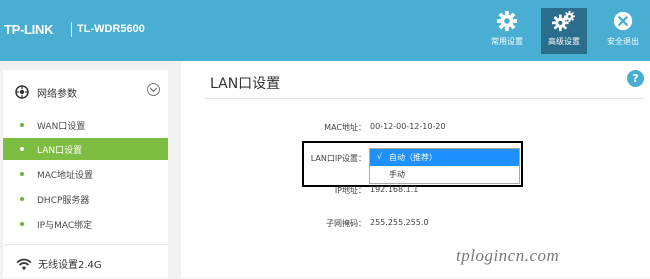  I want to click on logout-label: 安全退出, so click(623, 41).